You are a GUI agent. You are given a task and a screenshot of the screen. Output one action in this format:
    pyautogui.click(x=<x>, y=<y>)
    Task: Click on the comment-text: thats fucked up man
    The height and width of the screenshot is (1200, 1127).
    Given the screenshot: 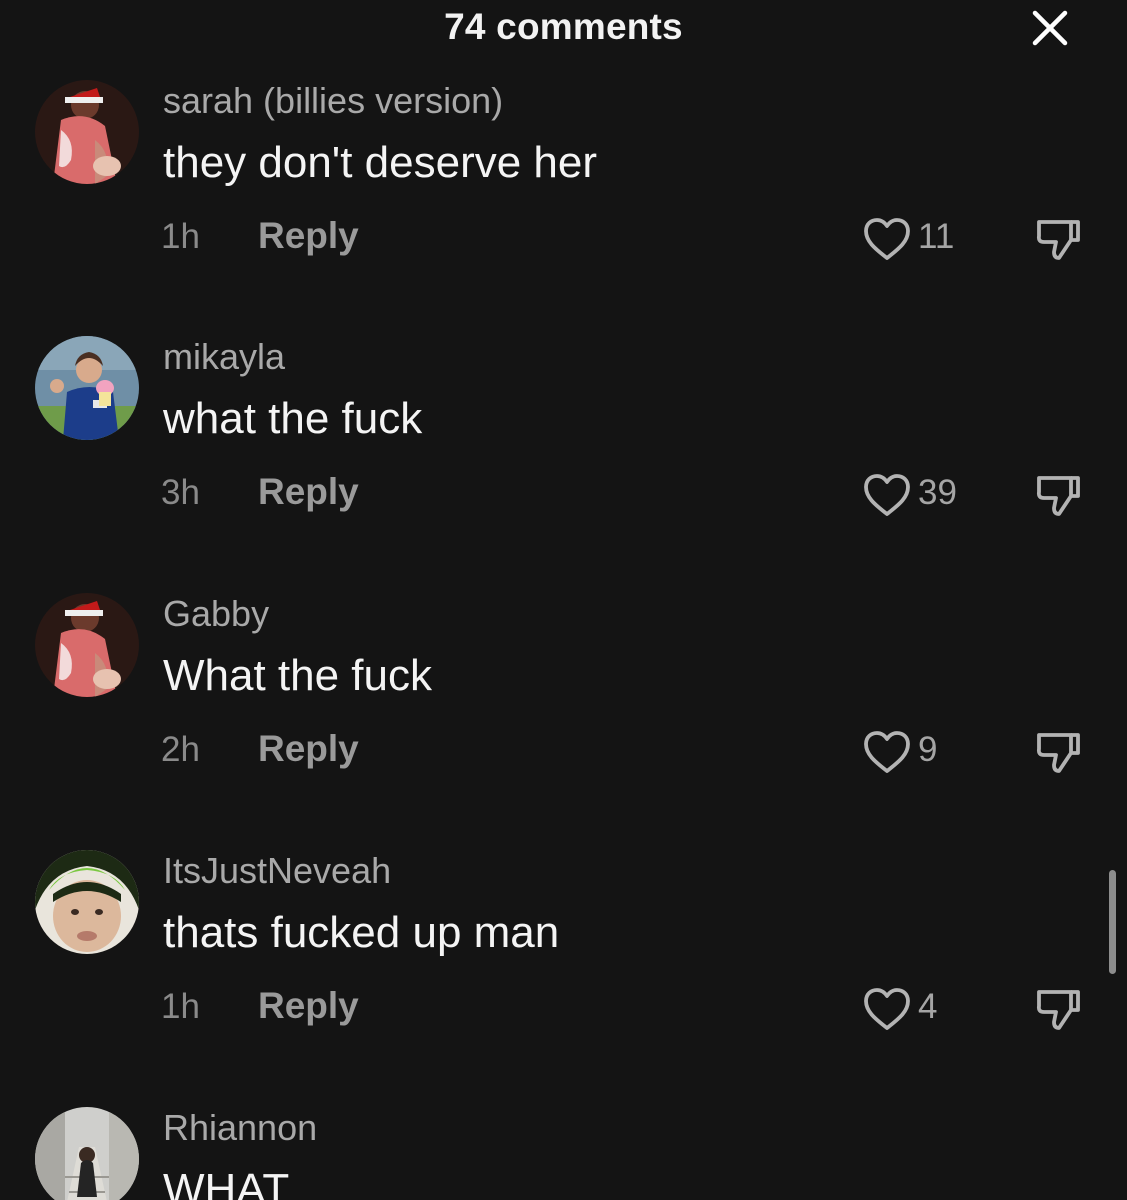 What is the action you would take?
    pyautogui.click(x=361, y=932)
    